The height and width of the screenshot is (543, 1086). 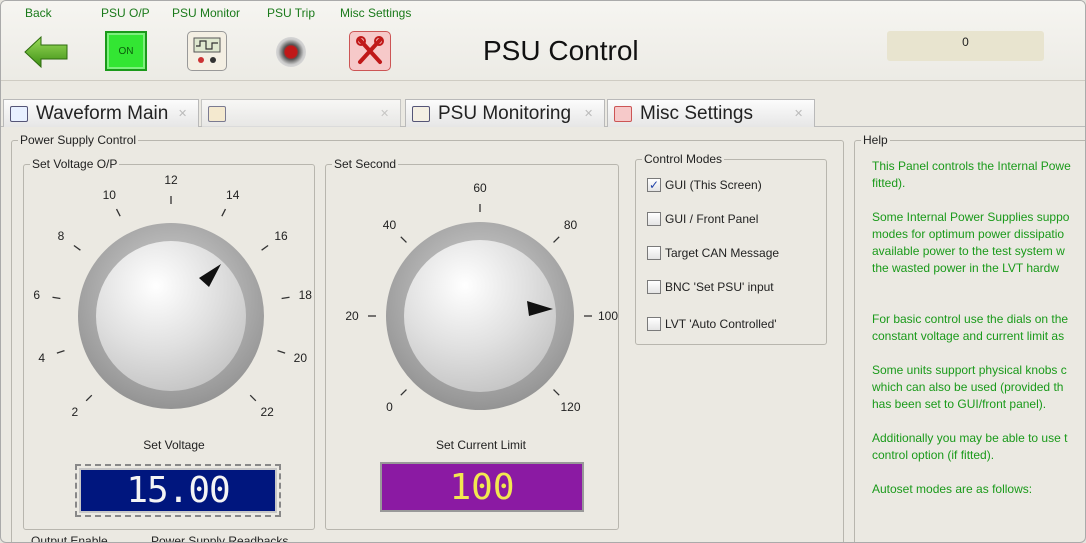 What do you see at coordinates (480, 188) in the screenshot?
I see `dial-tick-label: 60` at bounding box center [480, 188].